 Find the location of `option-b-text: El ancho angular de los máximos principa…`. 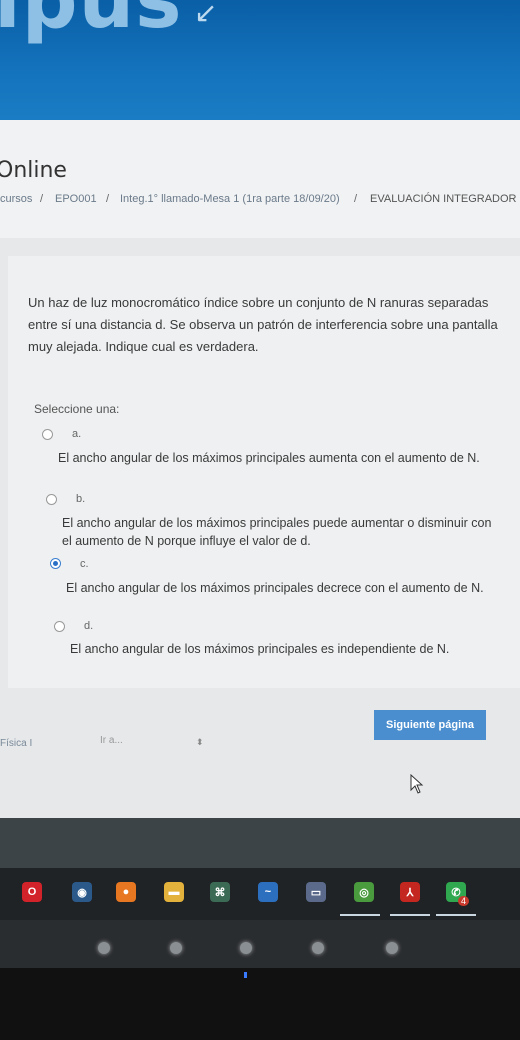

option-b-text: El ancho angular de los máximos principa… is located at coordinates (282, 532).